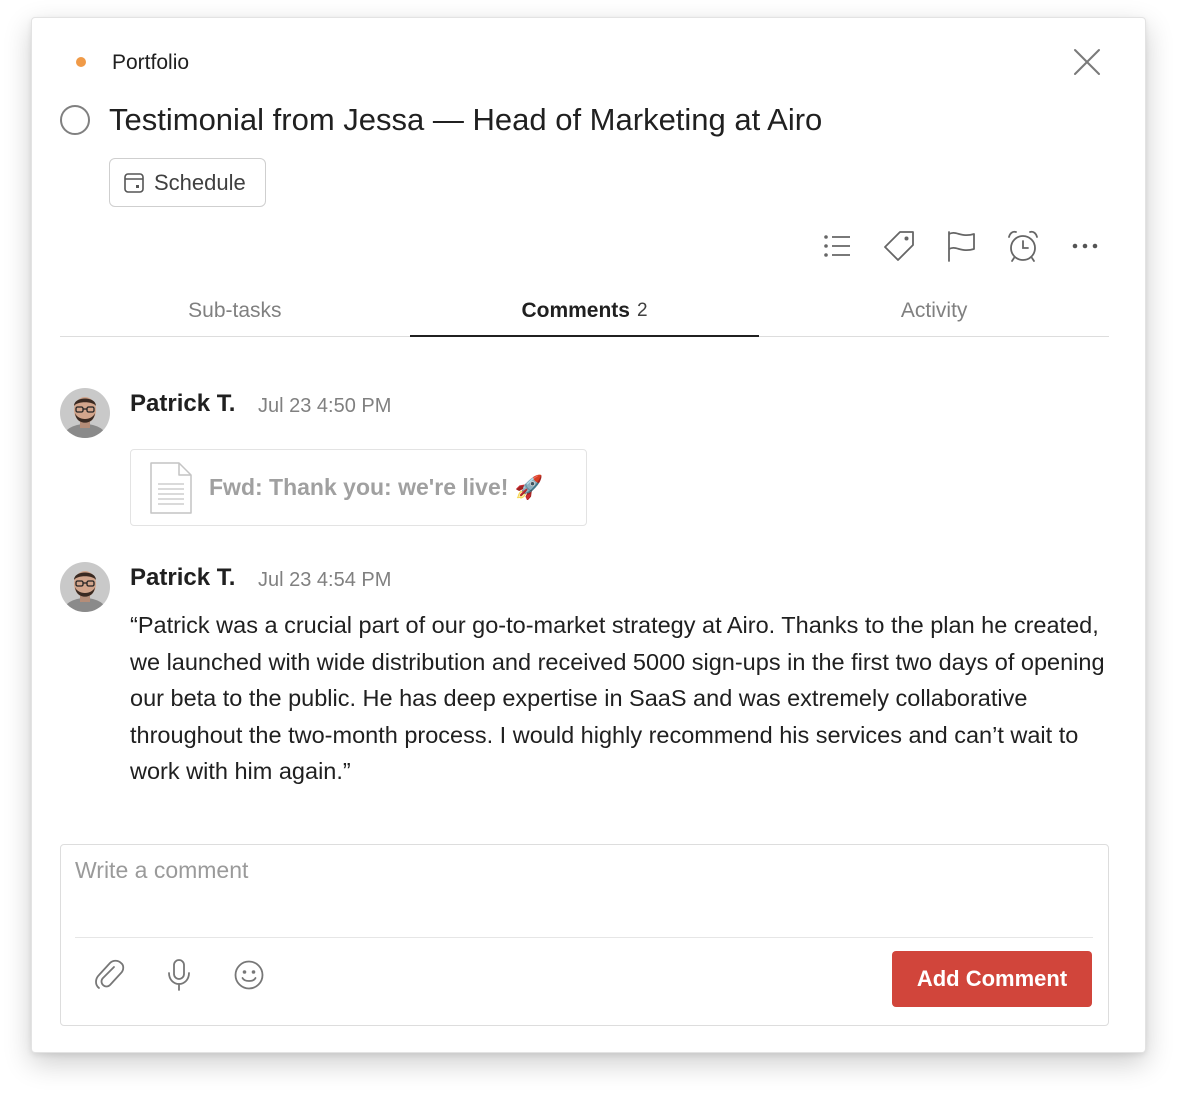 The height and width of the screenshot is (1100, 1178). I want to click on labels-button, so click(899, 246).